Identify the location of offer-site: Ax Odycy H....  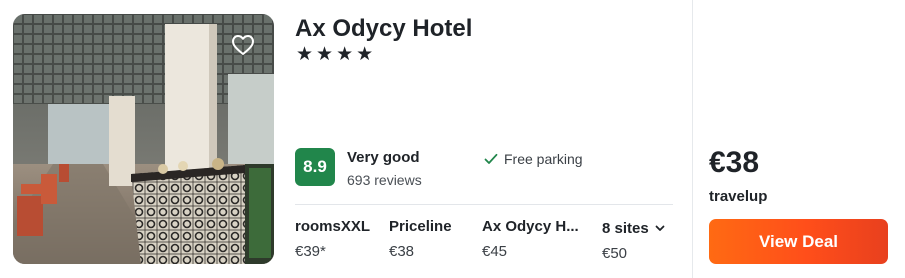
(530, 226).